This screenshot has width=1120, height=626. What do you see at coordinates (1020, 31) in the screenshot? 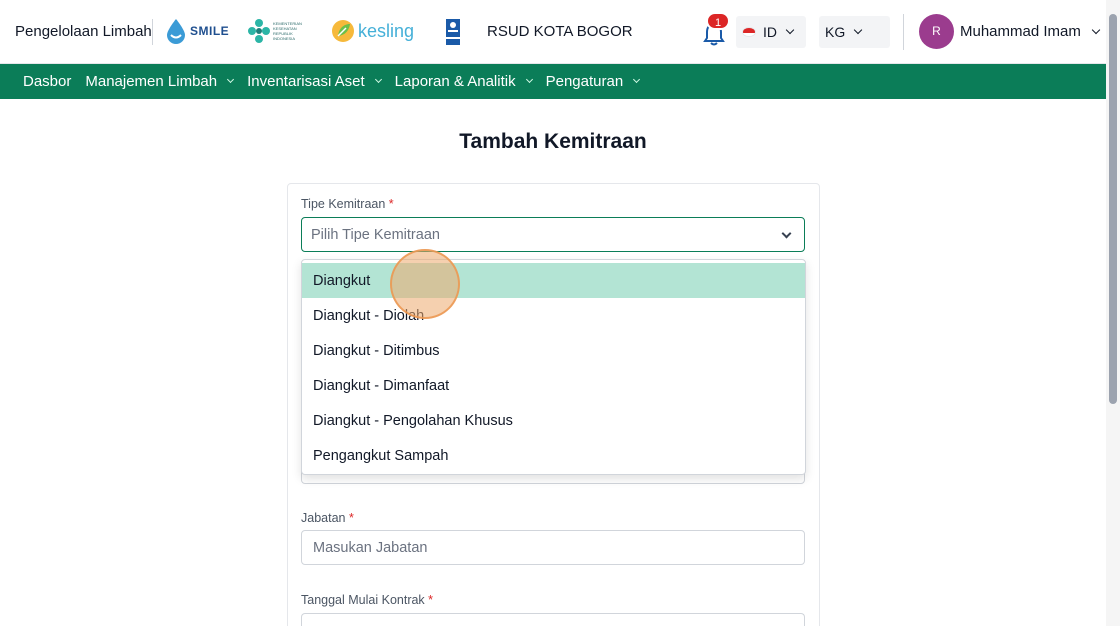
I see `user-name: Muhammad Imam` at bounding box center [1020, 31].